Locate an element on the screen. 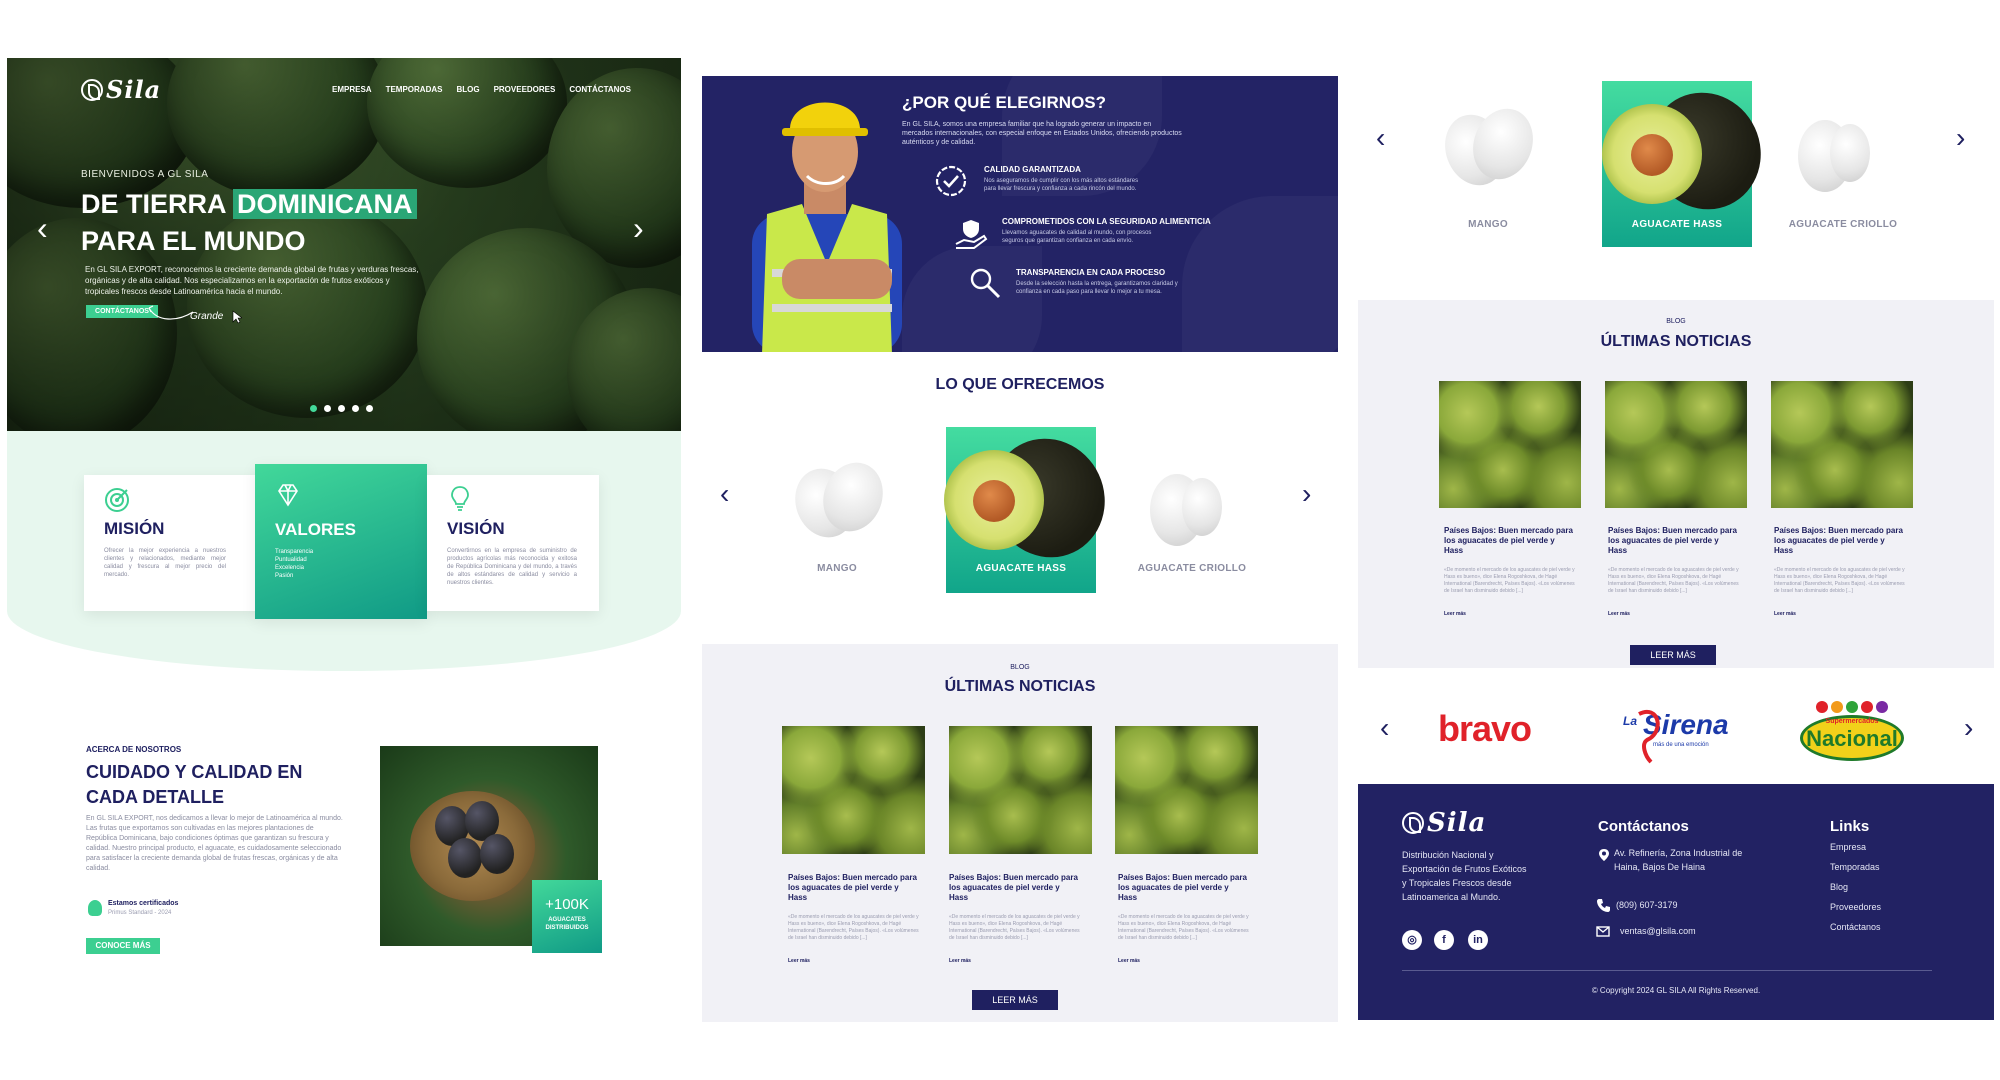 Image resolution: width=2000 pixels, height=1080 pixels. news-caption: BLOG is located at coordinates (1020, 667).